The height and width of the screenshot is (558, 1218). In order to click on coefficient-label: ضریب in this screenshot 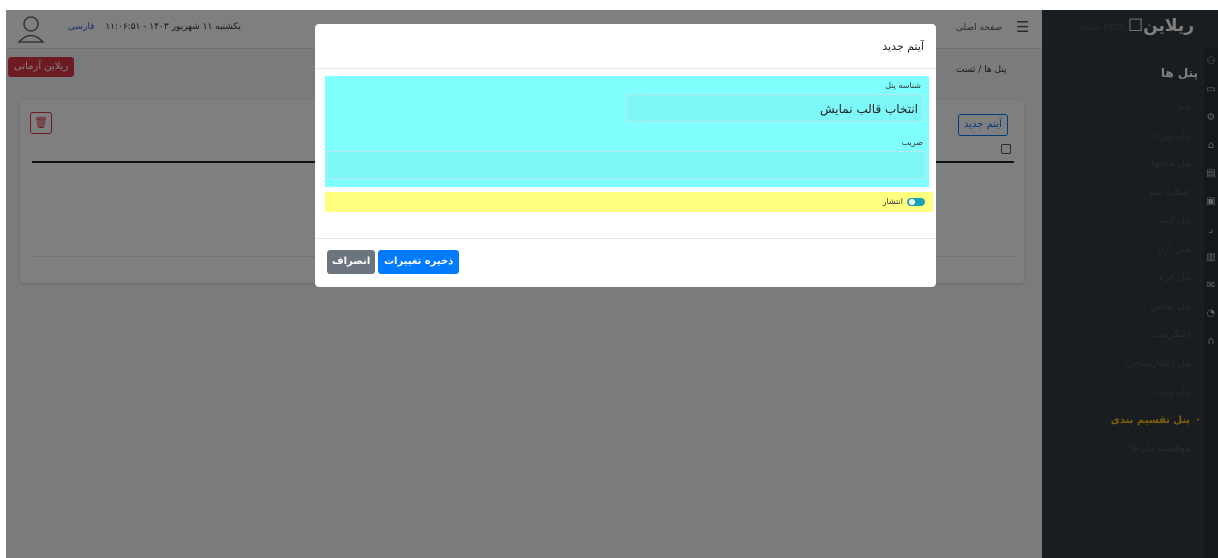, I will do `click(912, 142)`.